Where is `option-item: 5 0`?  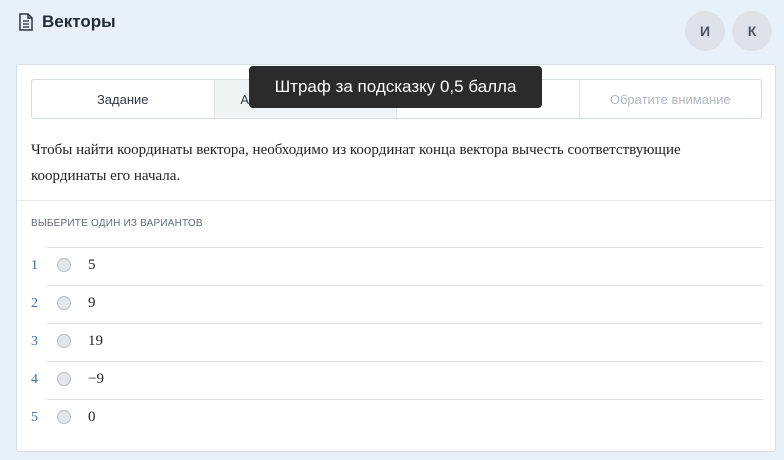
option-item: 5 0 is located at coordinates (396, 418).